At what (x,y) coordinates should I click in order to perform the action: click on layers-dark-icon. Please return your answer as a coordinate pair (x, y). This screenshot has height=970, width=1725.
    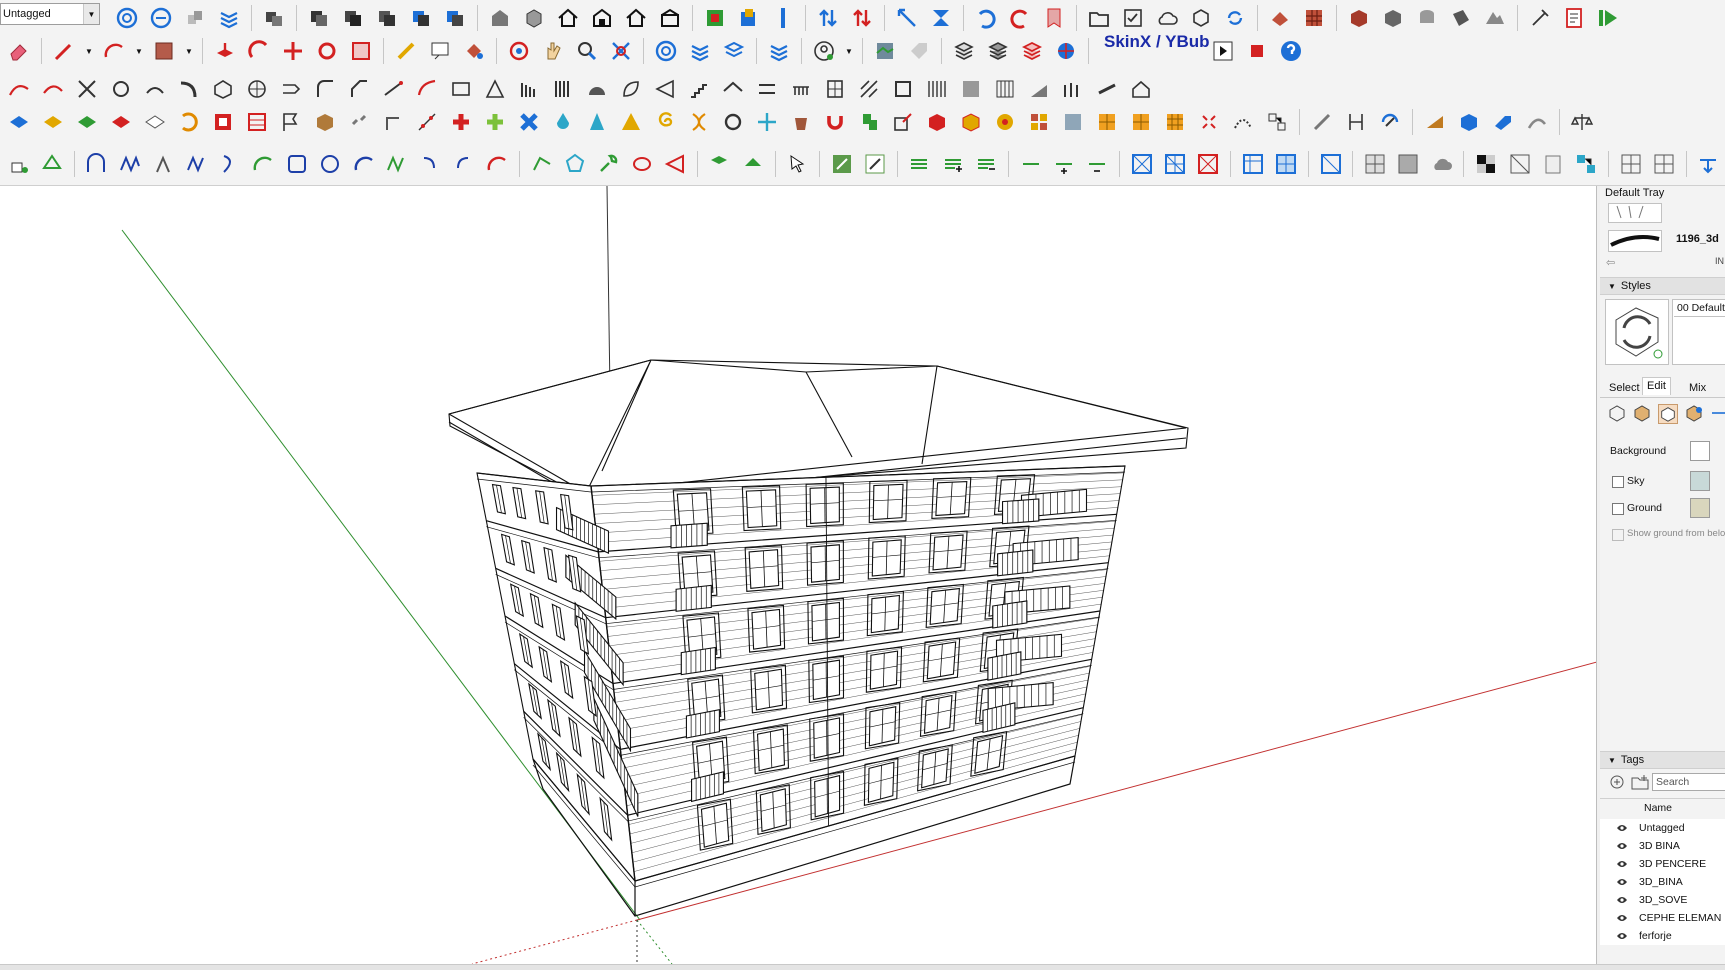
    Looking at the image, I should click on (998, 51).